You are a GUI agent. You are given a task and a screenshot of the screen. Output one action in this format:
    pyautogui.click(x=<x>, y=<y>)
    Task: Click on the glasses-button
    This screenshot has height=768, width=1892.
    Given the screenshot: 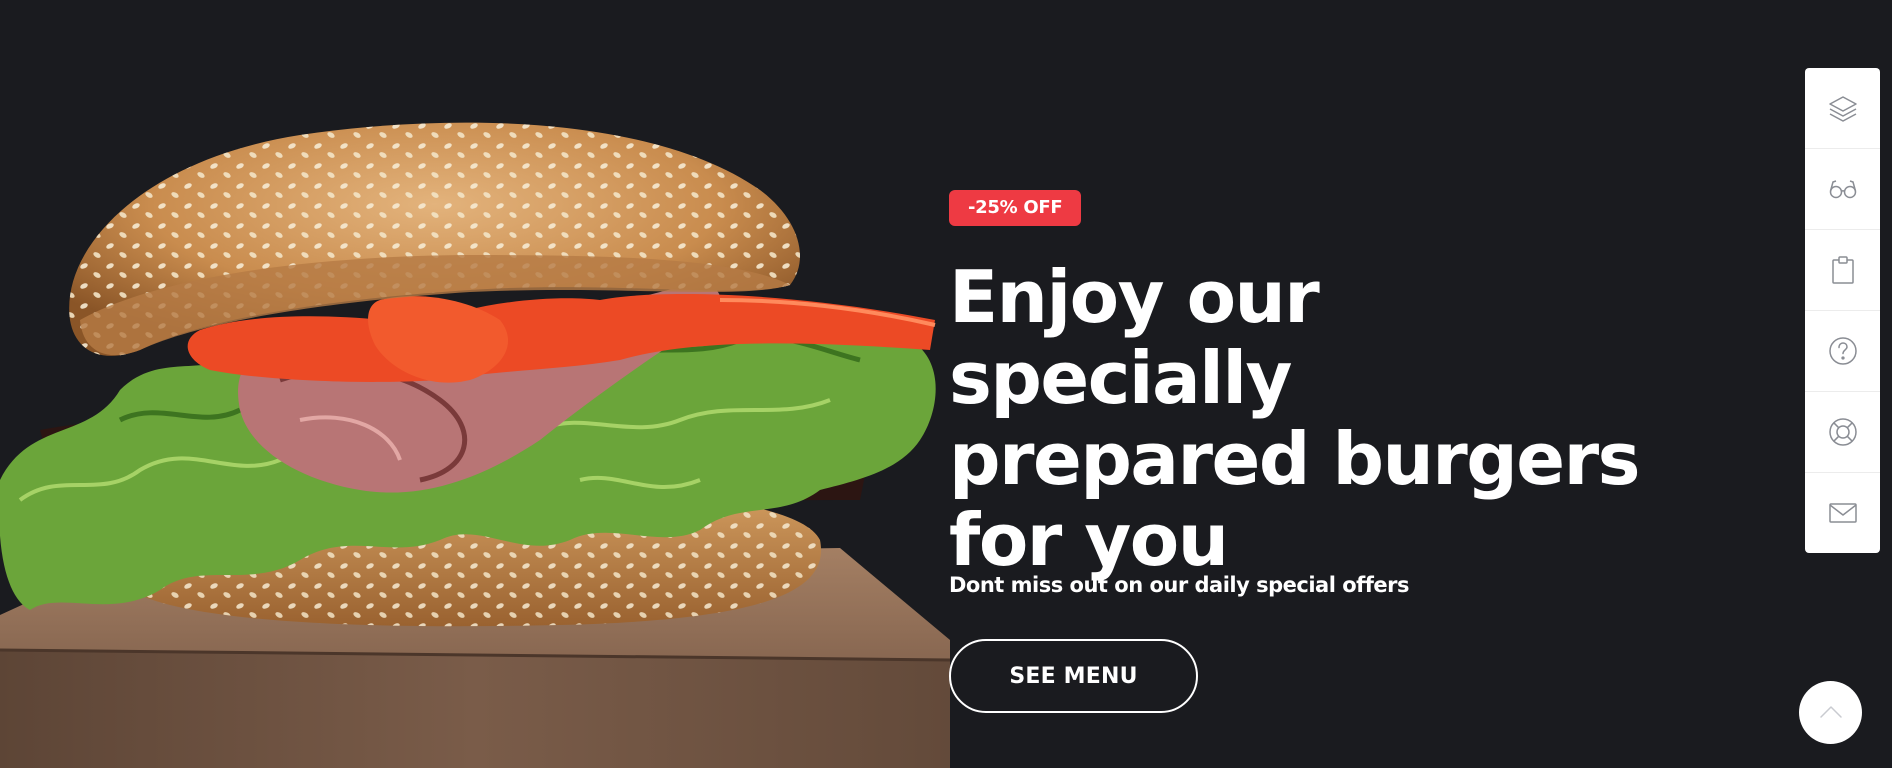 What is the action you would take?
    pyautogui.click(x=1842, y=189)
    